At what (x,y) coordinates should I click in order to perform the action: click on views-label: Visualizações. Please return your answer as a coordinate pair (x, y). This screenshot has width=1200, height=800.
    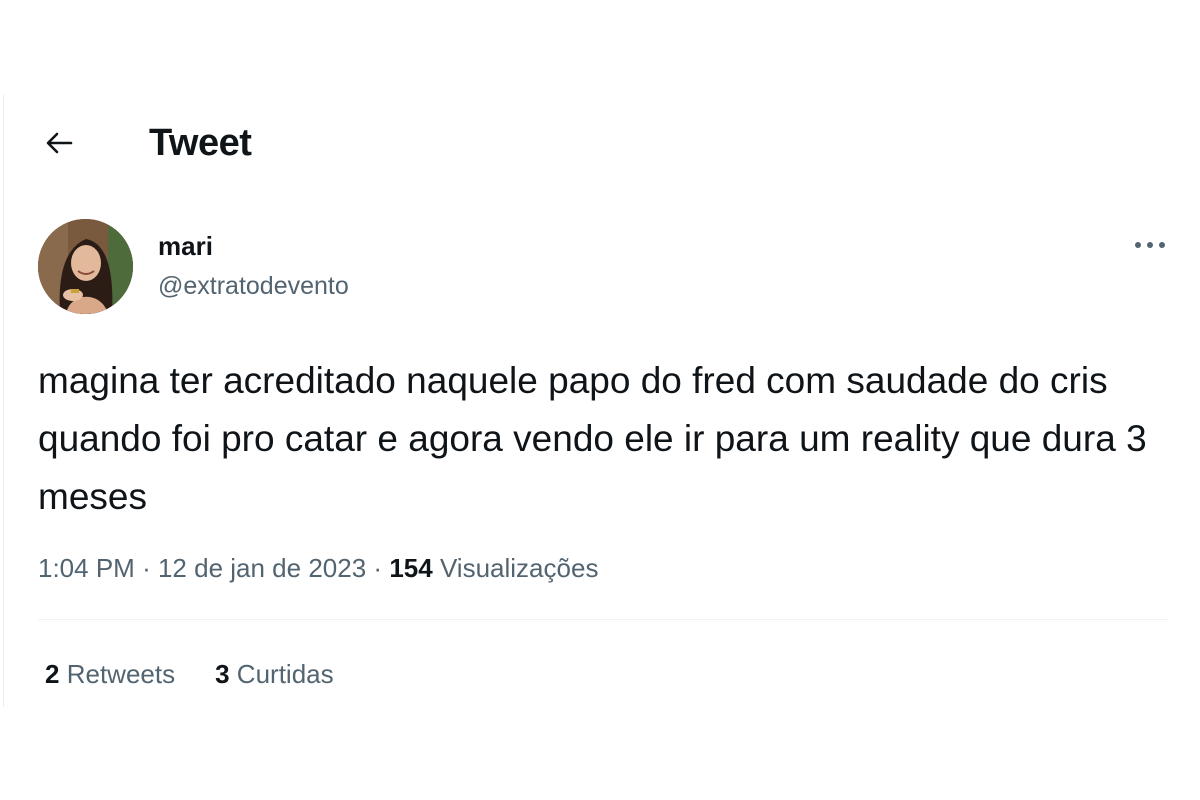
    Looking at the image, I should click on (519, 568).